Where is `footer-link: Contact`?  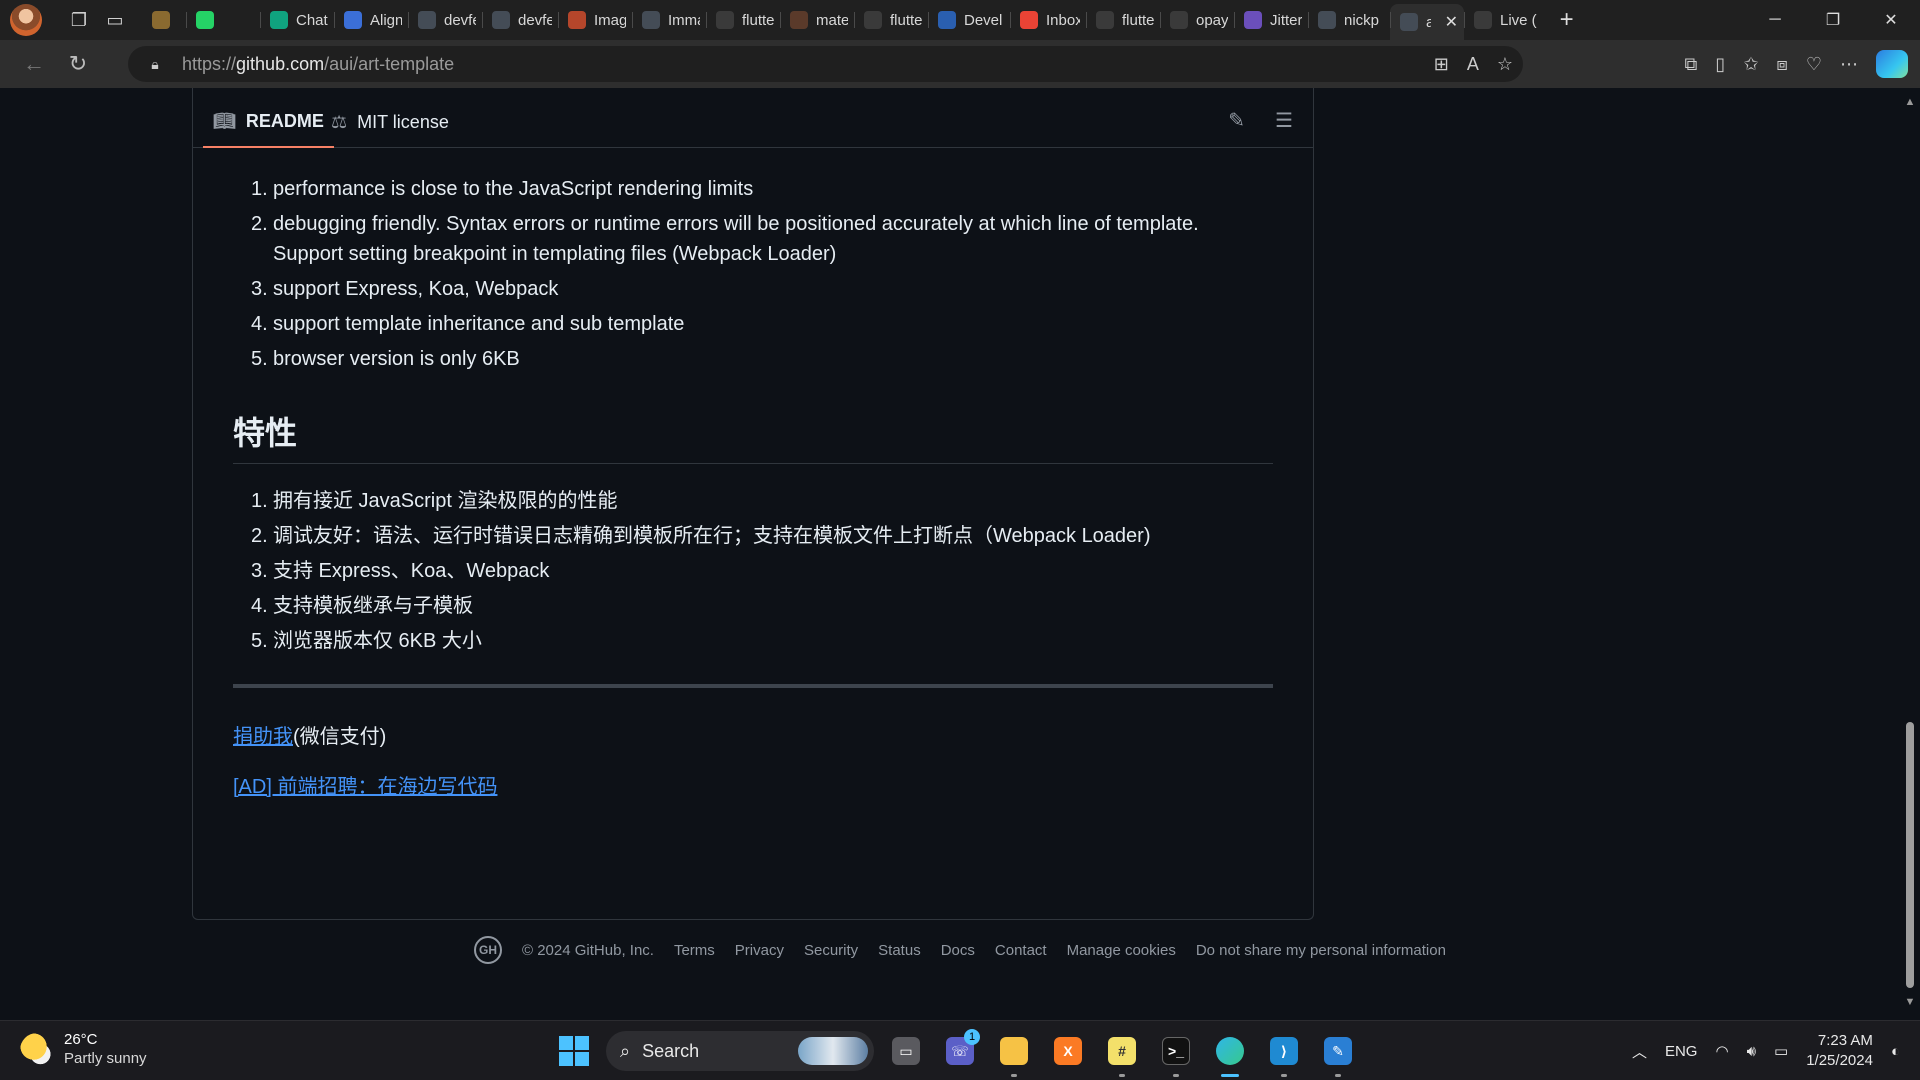 footer-link: Contact is located at coordinates (1021, 950).